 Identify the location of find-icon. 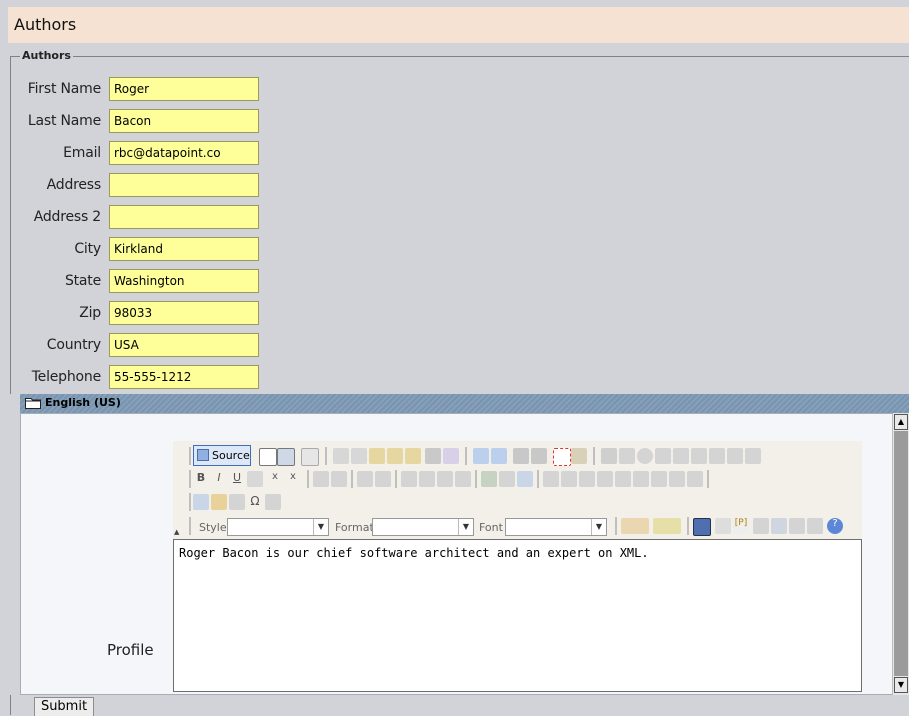
(521, 456).